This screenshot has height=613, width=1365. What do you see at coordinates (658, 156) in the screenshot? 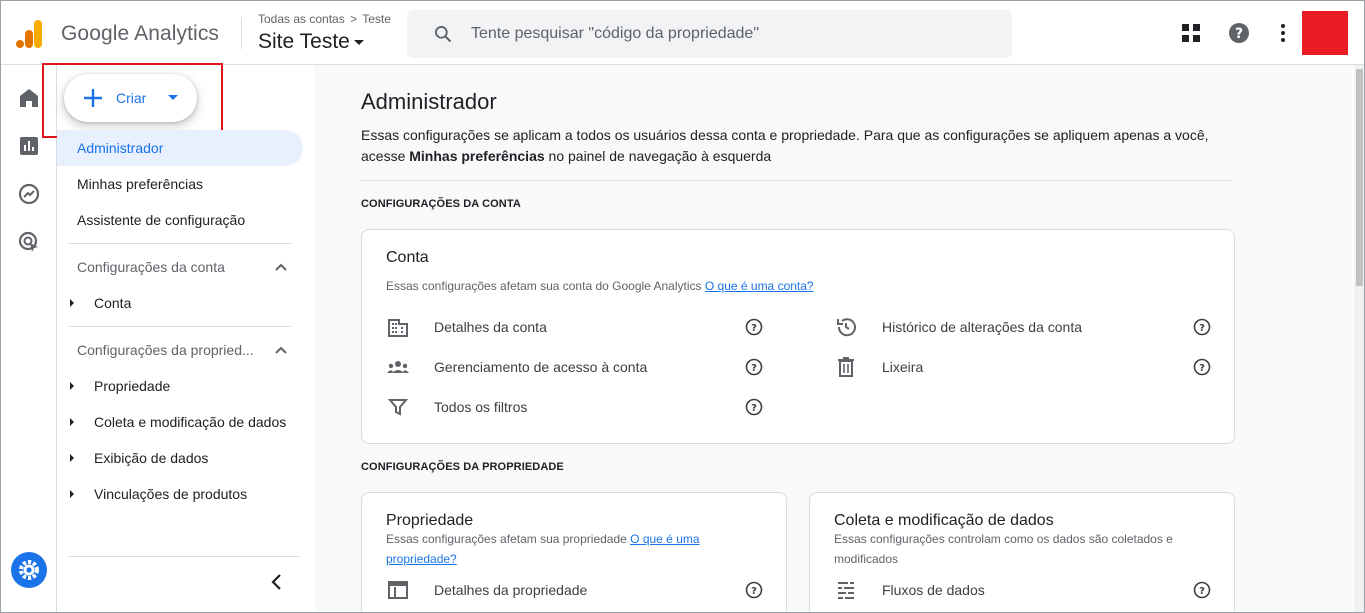
I see `intro-line: no painel de navegação à esquerda` at bounding box center [658, 156].